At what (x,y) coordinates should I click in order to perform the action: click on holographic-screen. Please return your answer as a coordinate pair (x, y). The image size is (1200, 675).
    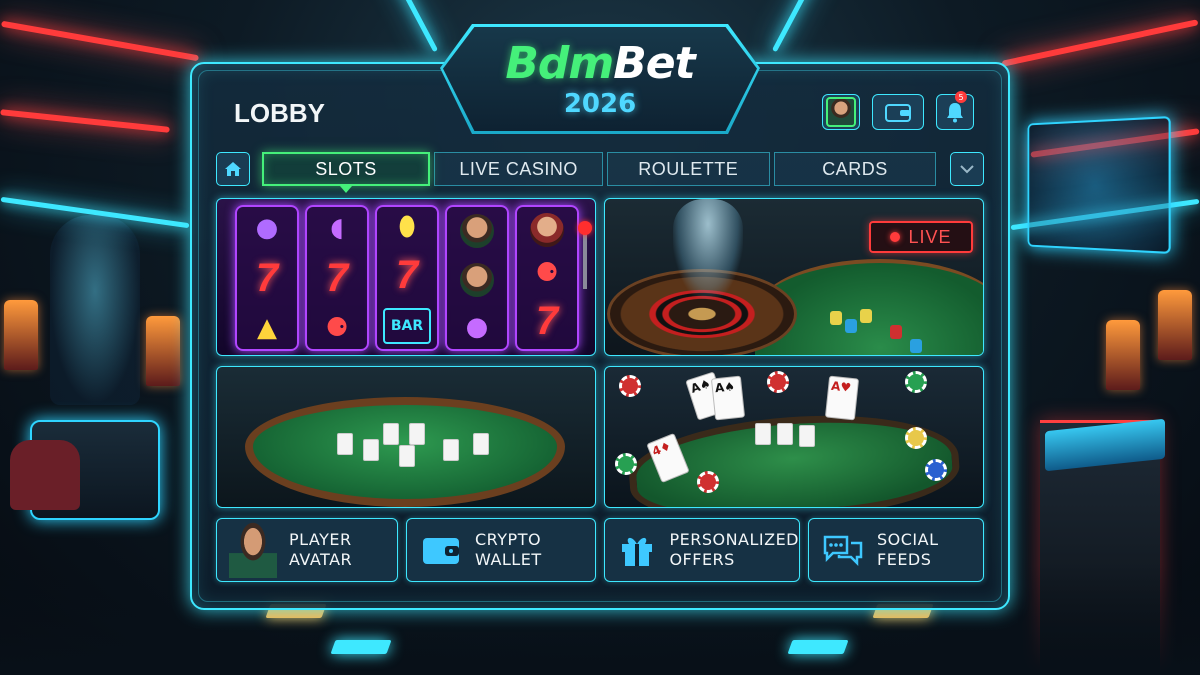
    Looking at the image, I should click on (1099, 185).